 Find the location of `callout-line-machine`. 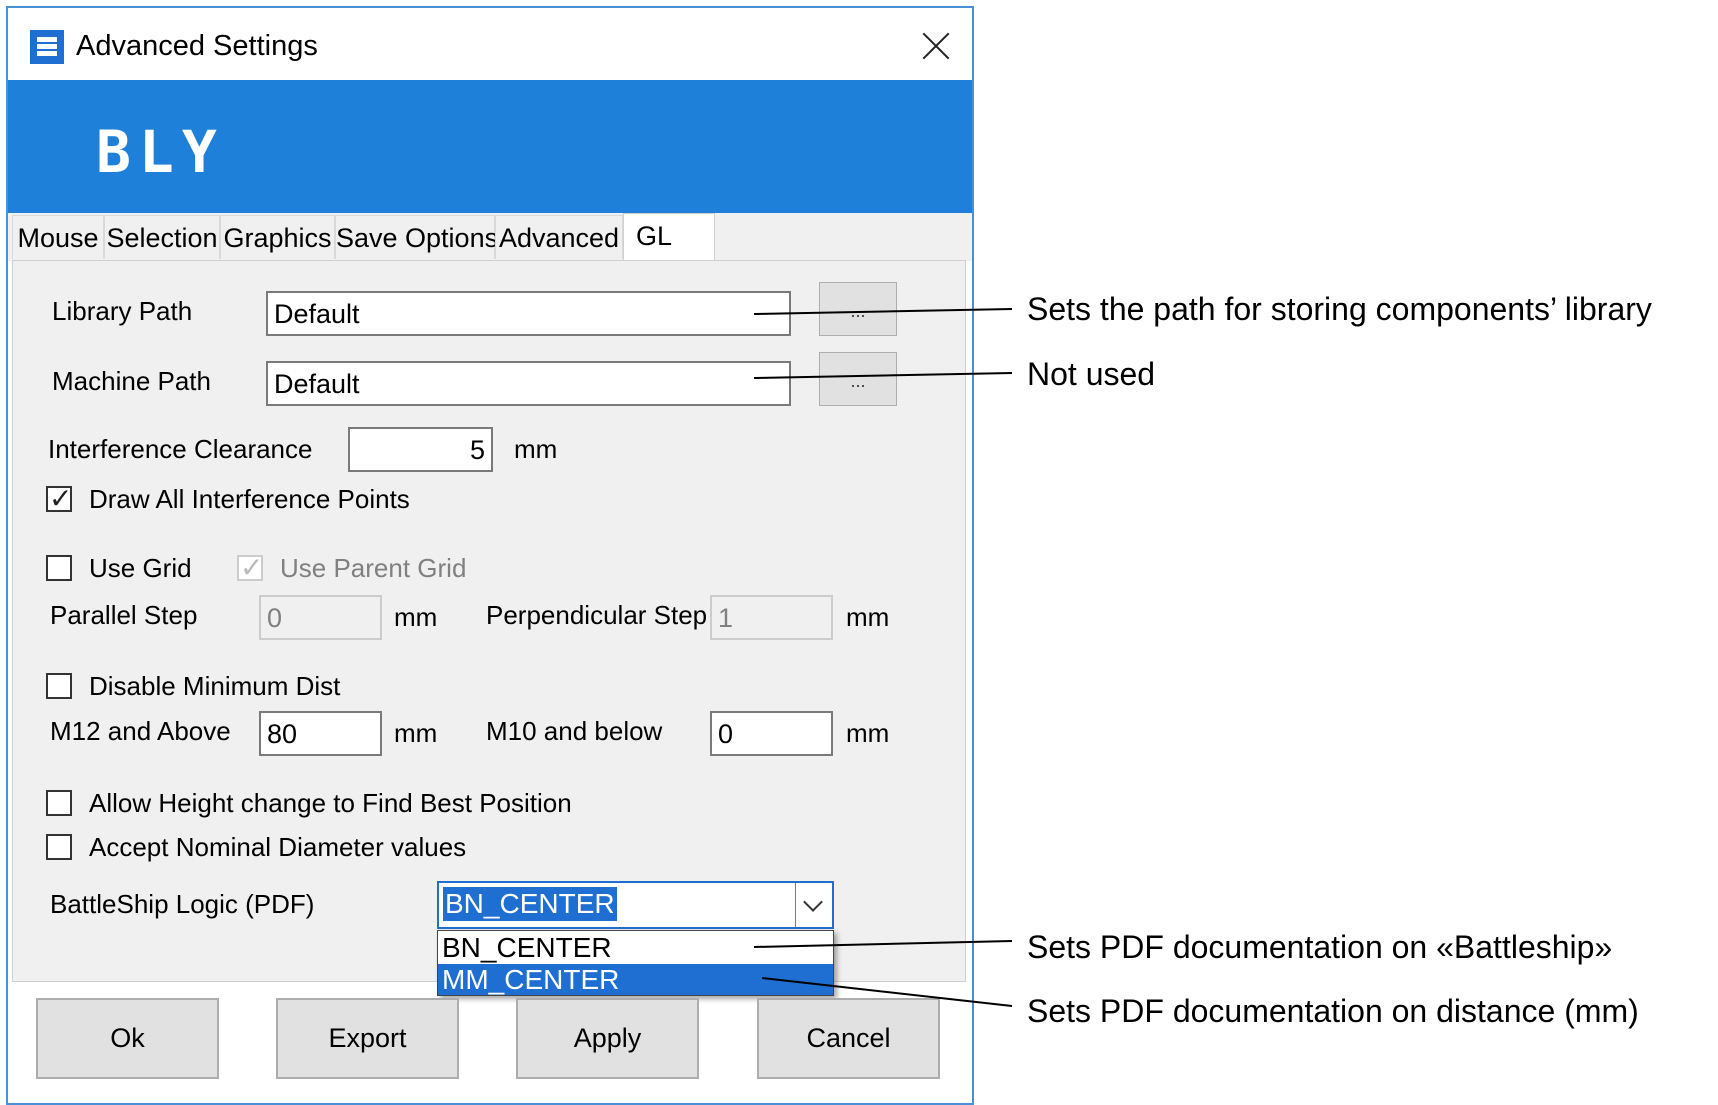

callout-line-machine is located at coordinates (883, 375).